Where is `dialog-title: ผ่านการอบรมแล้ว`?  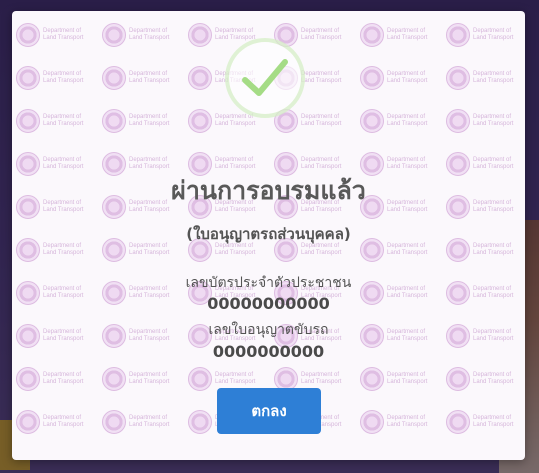 dialog-title: ผ่านการอบรมแล้ว is located at coordinates (268, 190).